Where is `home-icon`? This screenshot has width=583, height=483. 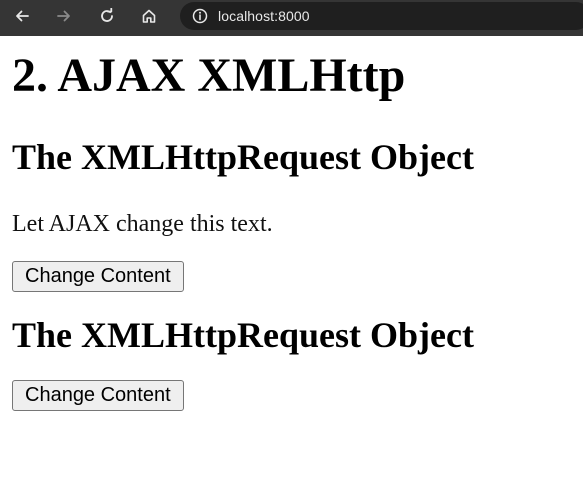
home-icon is located at coordinates (149, 16).